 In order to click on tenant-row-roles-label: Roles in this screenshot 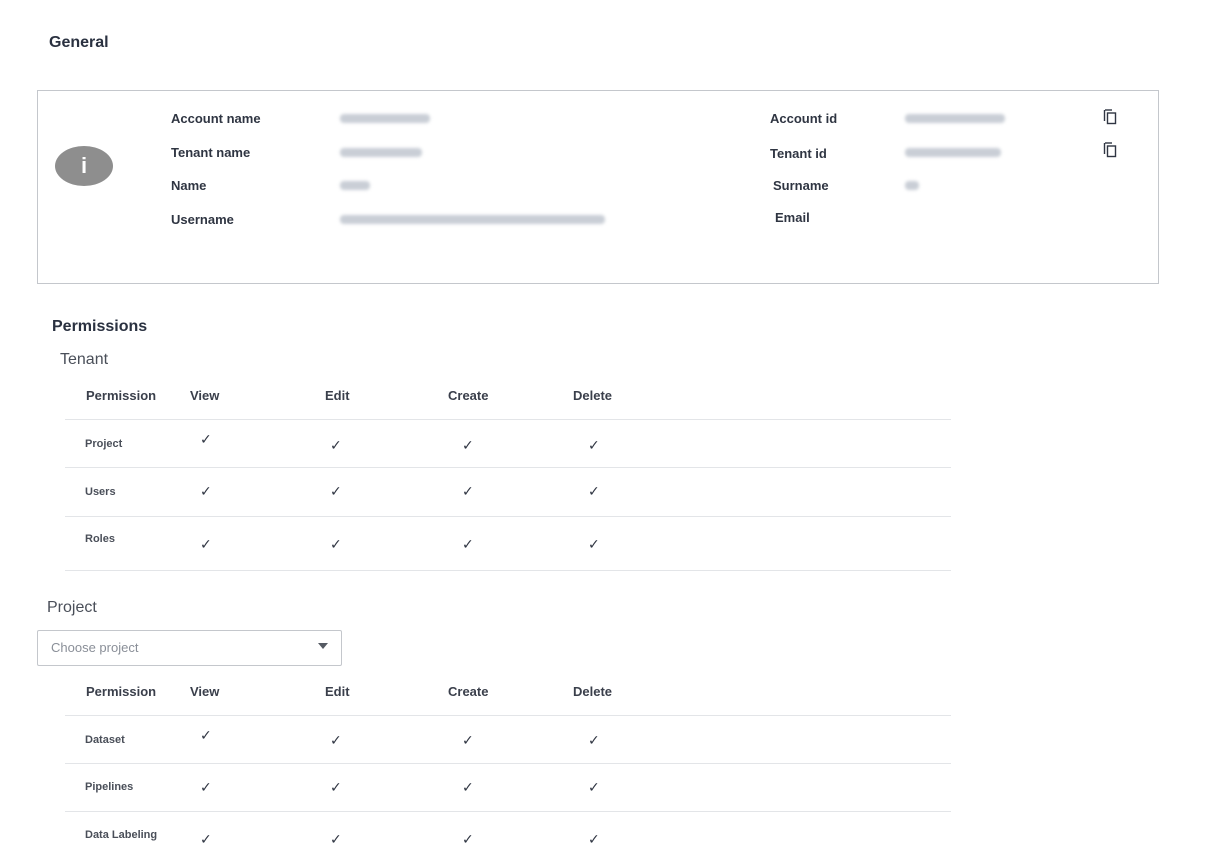, I will do `click(100, 539)`.